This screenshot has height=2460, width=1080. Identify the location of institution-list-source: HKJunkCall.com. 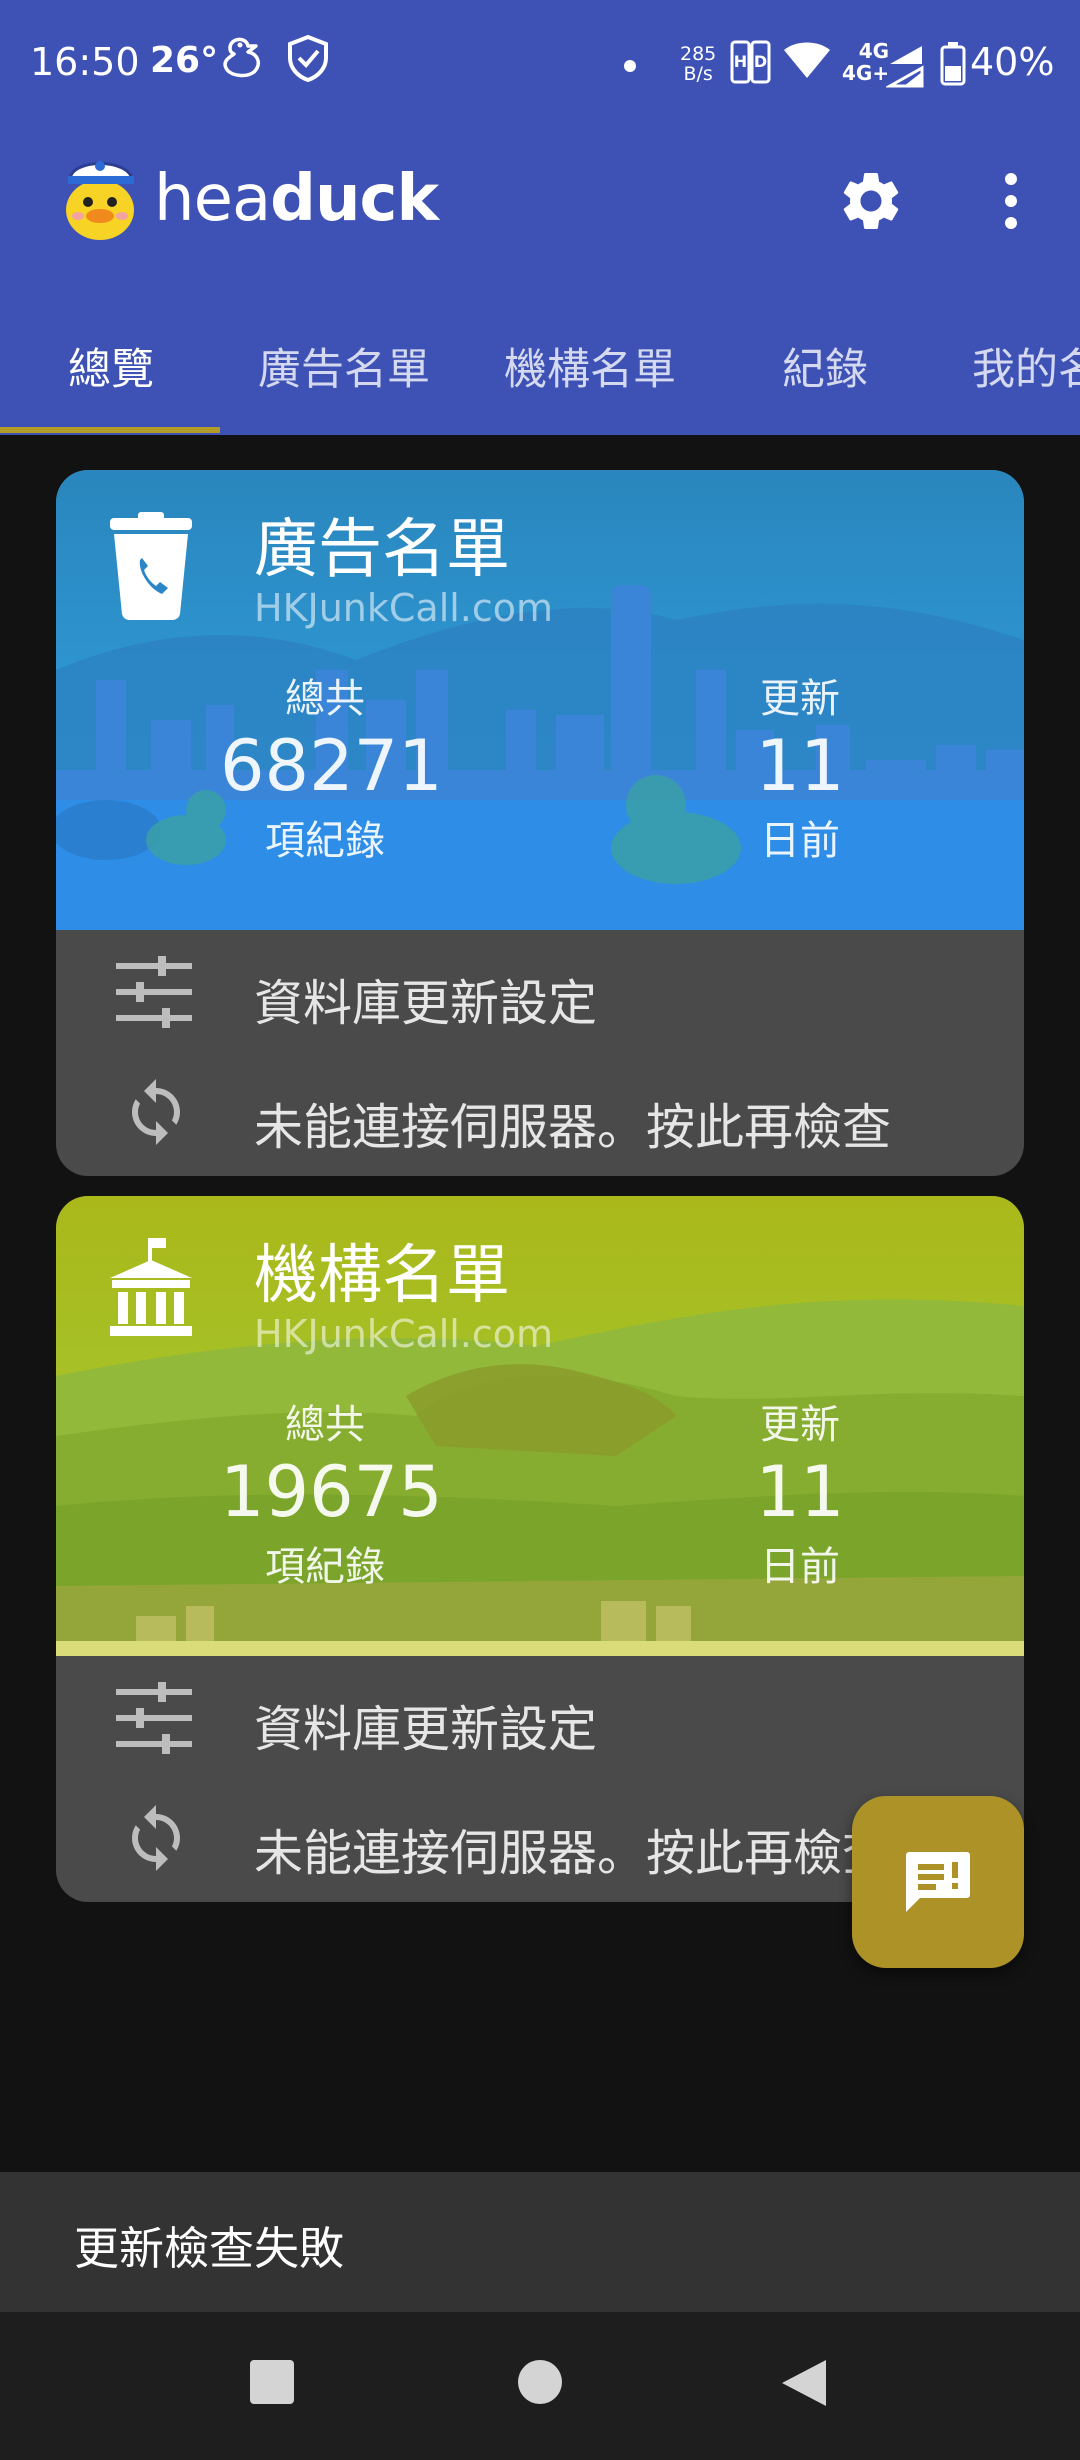
(404, 1334).